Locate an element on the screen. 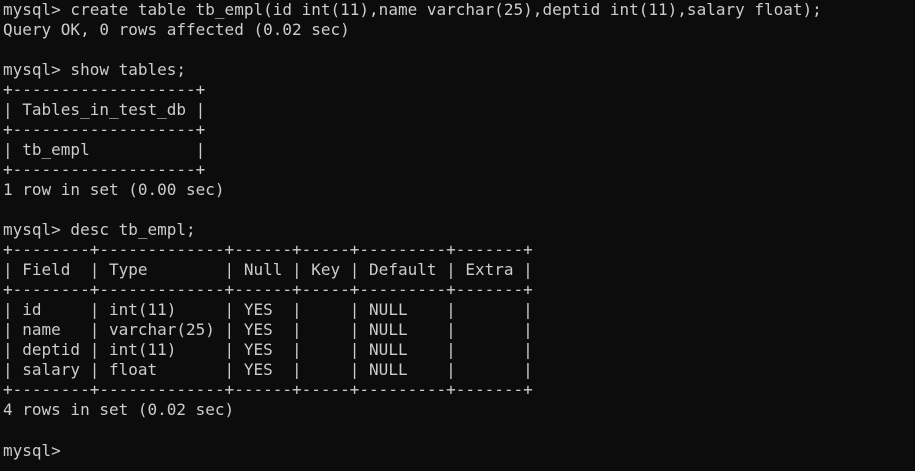 Image resolution: width=915 pixels, height=471 pixels. terminal-line: 4 rows in set (0.02 sec) is located at coordinates (119, 409).